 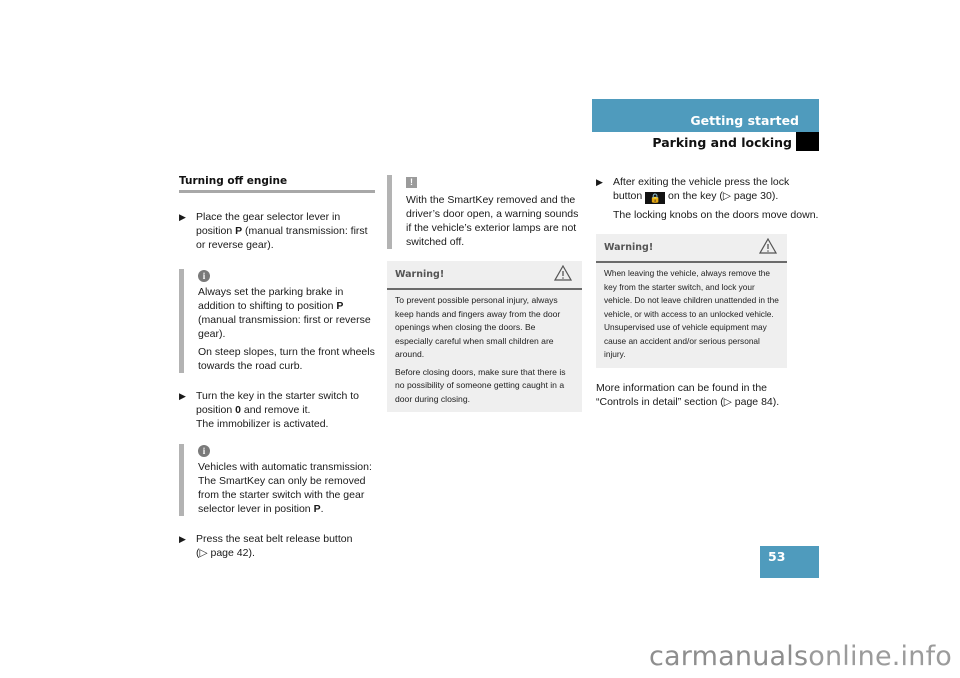 What do you see at coordinates (789, 562) in the screenshot?
I see `page-number-box: 53` at bounding box center [789, 562].